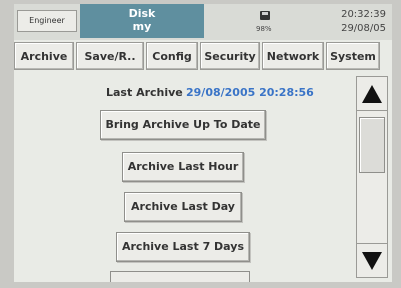  I want to click on status-bar: Engineer Disk my 98% 20:32:39 29/08/05, so click(203, 22).